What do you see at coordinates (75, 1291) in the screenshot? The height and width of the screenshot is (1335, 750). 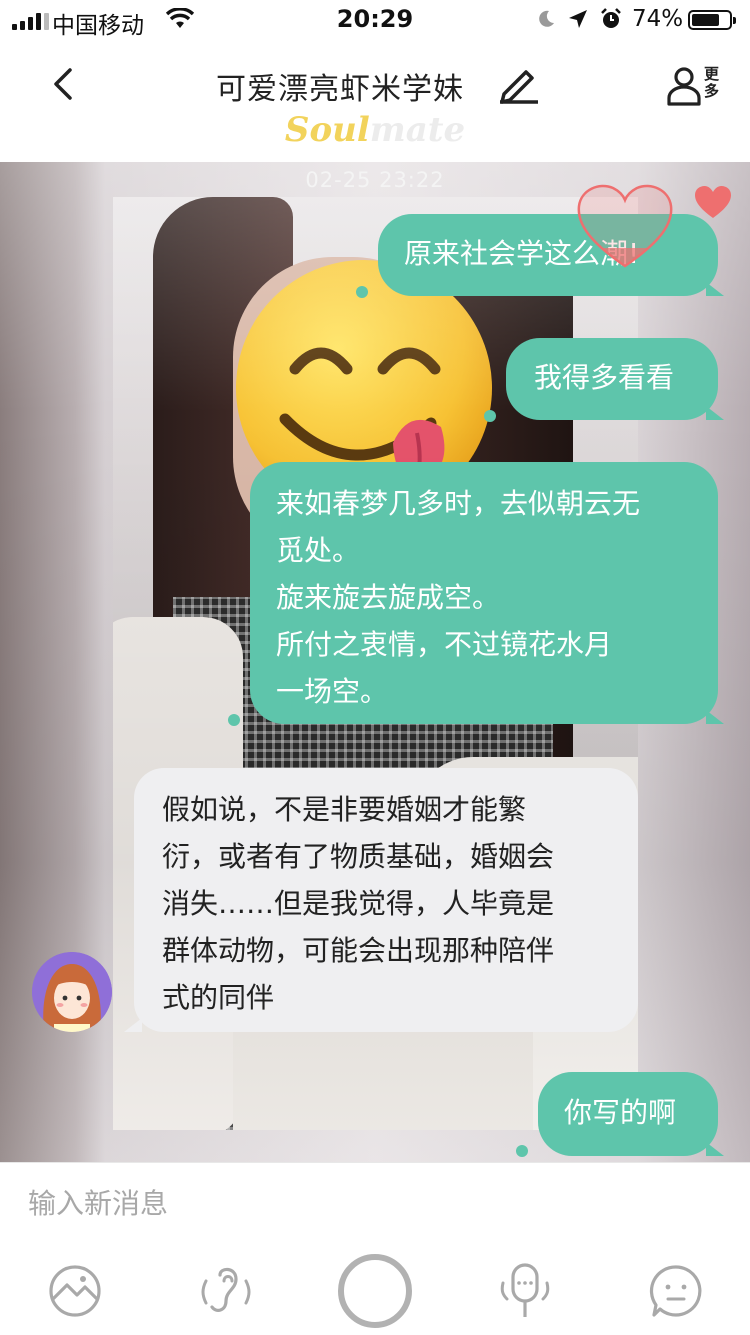 I see `image-icon` at bounding box center [75, 1291].